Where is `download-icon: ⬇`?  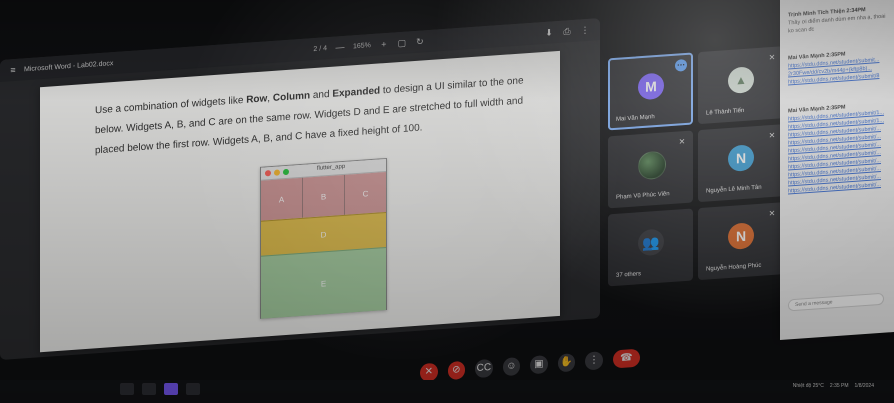 download-icon: ⬇ is located at coordinates (549, 32).